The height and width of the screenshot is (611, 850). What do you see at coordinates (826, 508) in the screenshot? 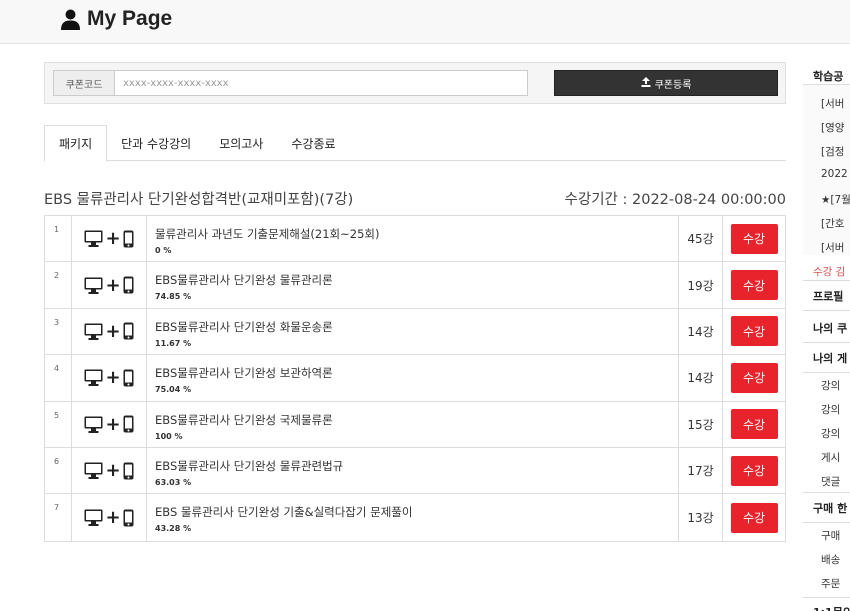
I see `sidebar-section-title: 구매 한` at bounding box center [826, 508].